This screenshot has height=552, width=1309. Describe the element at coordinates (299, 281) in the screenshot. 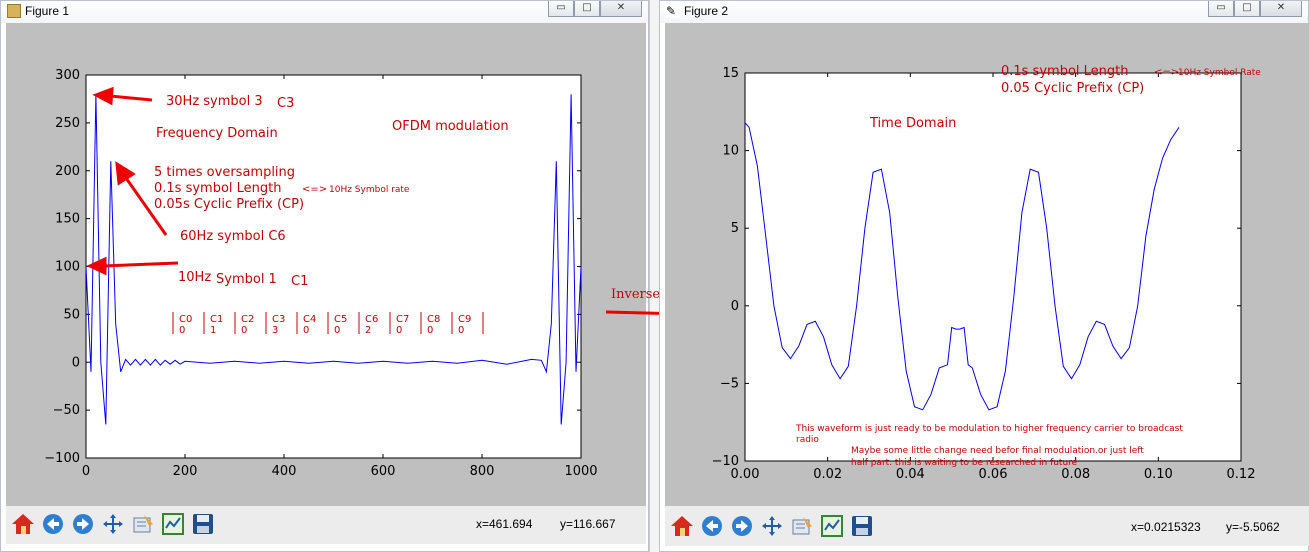

I see `annotation-c1: C1` at that location.